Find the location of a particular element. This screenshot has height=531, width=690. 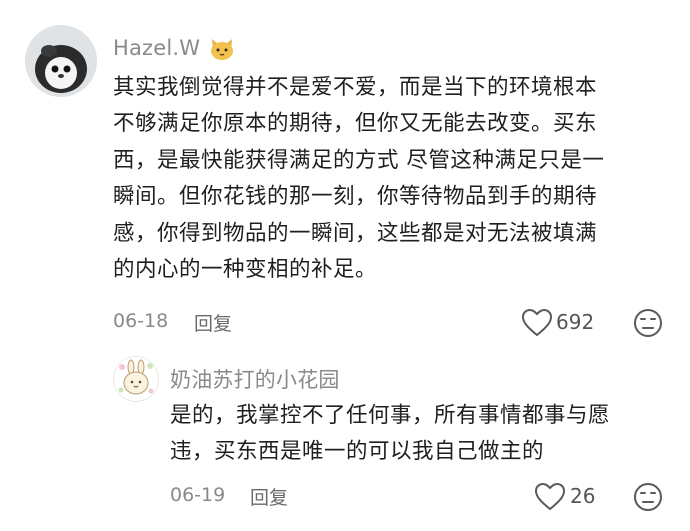

reply-username: 奶油苏打的小花园 is located at coordinates (255, 379).